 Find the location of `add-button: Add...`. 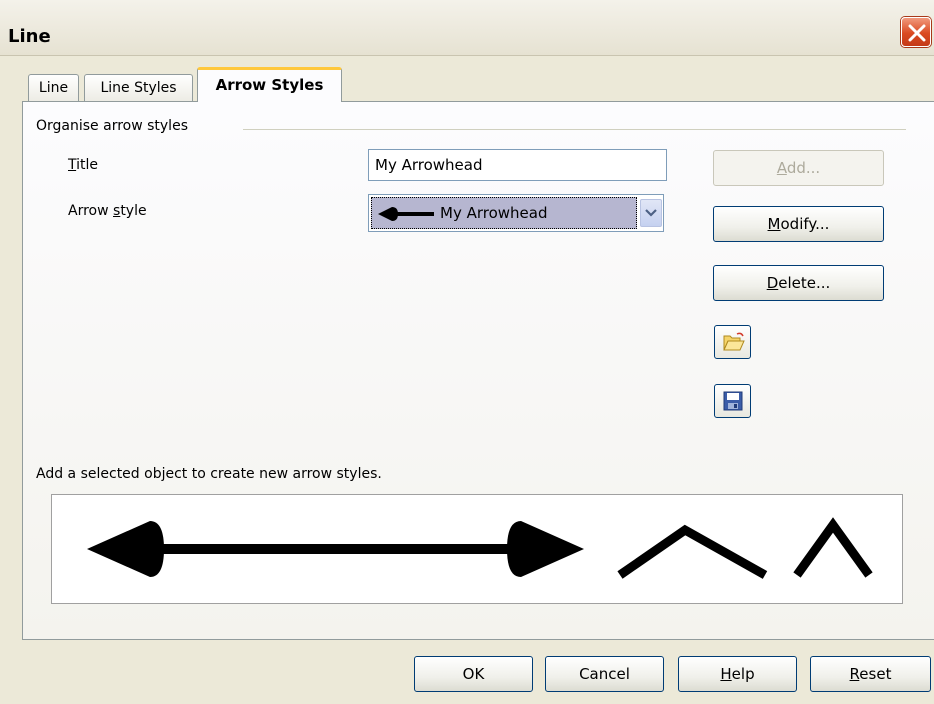

add-button: Add... is located at coordinates (798, 168).